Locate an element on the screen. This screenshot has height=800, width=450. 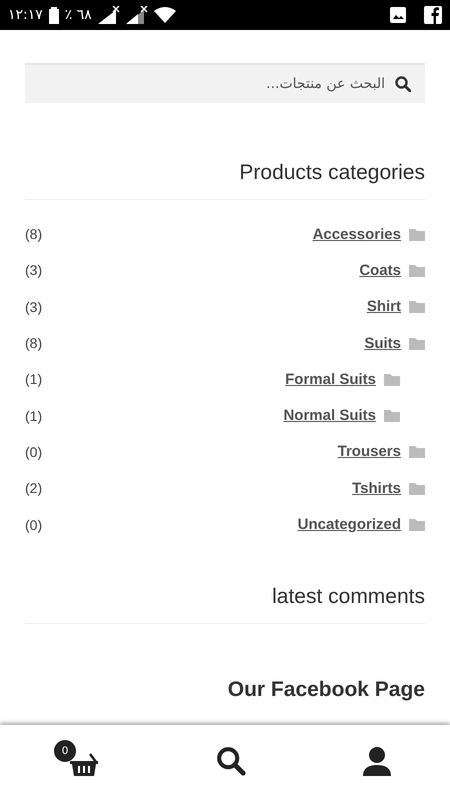
category-link: Trousers is located at coordinates (369, 451).